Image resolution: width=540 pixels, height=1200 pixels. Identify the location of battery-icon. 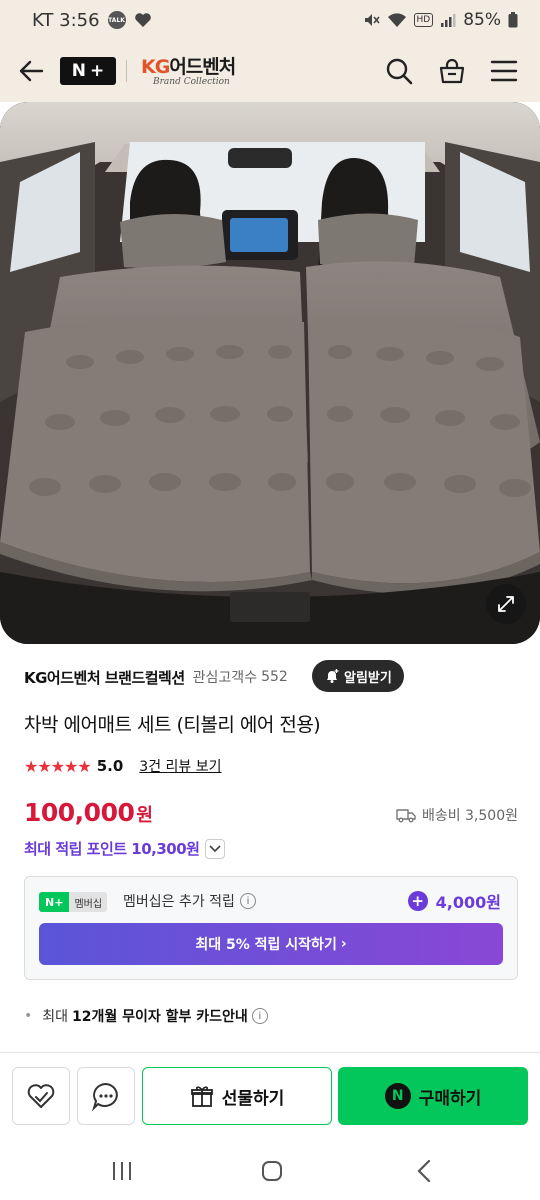
(513, 20).